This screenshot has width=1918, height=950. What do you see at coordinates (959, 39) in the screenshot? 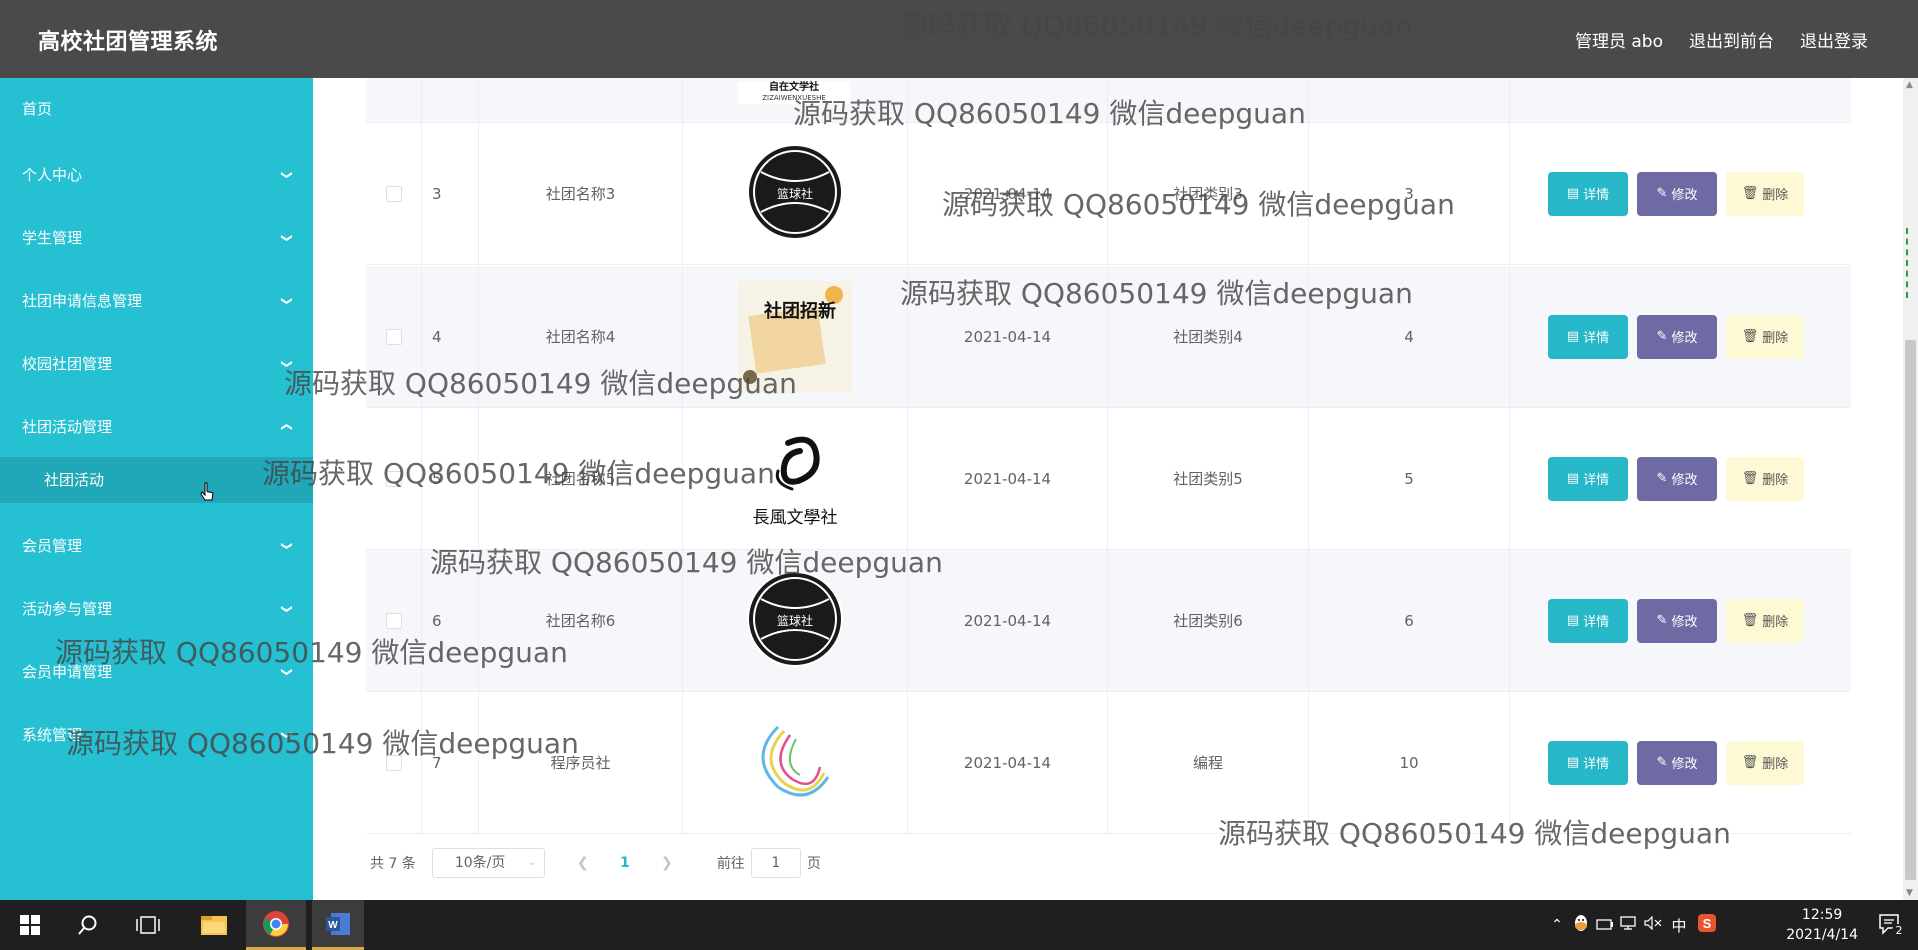
I see `top-header: 高校社团管理系统 管理员 abo 退出到前台 退出登录` at bounding box center [959, 39].